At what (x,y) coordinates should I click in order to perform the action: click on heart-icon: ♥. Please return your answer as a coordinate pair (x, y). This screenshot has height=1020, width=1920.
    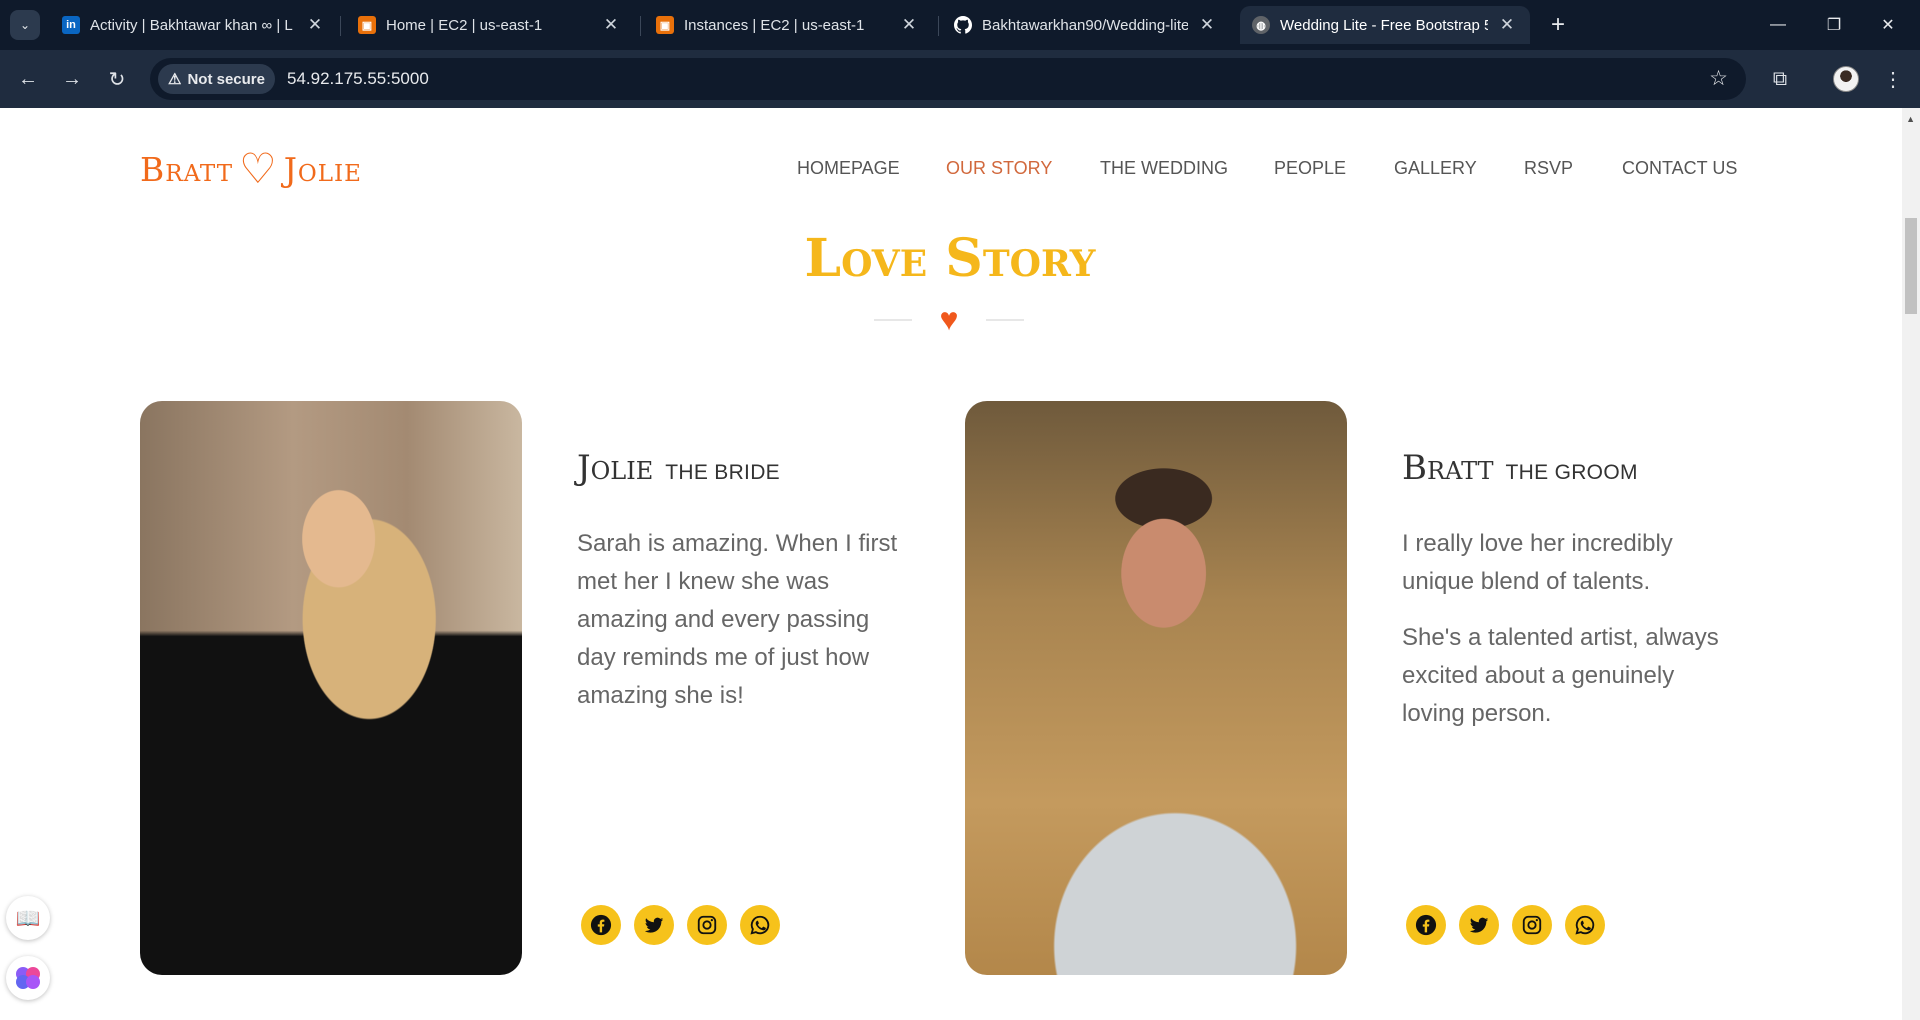
    Looking at the image, I should click on (949, 318).